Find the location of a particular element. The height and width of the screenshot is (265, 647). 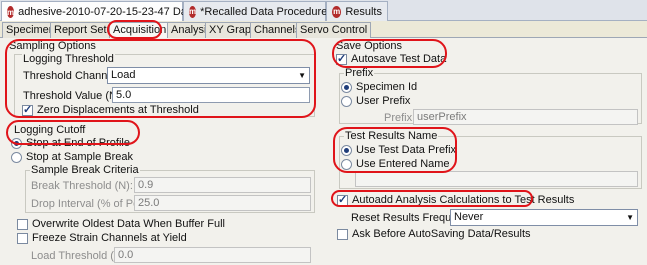

overwrite-buffer-checkbox: Overwrite Oldest Data When Buffer Full is located at coordinates (121, 224).